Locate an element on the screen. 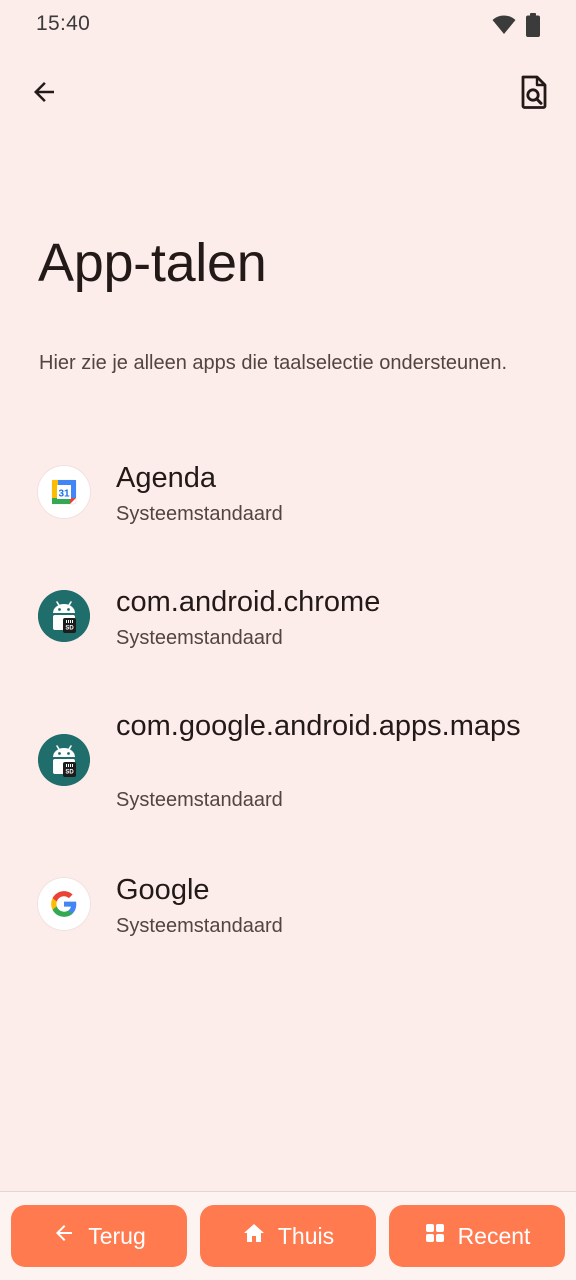  nav-recent-label: Recent is located at coordinates (494, 1235).